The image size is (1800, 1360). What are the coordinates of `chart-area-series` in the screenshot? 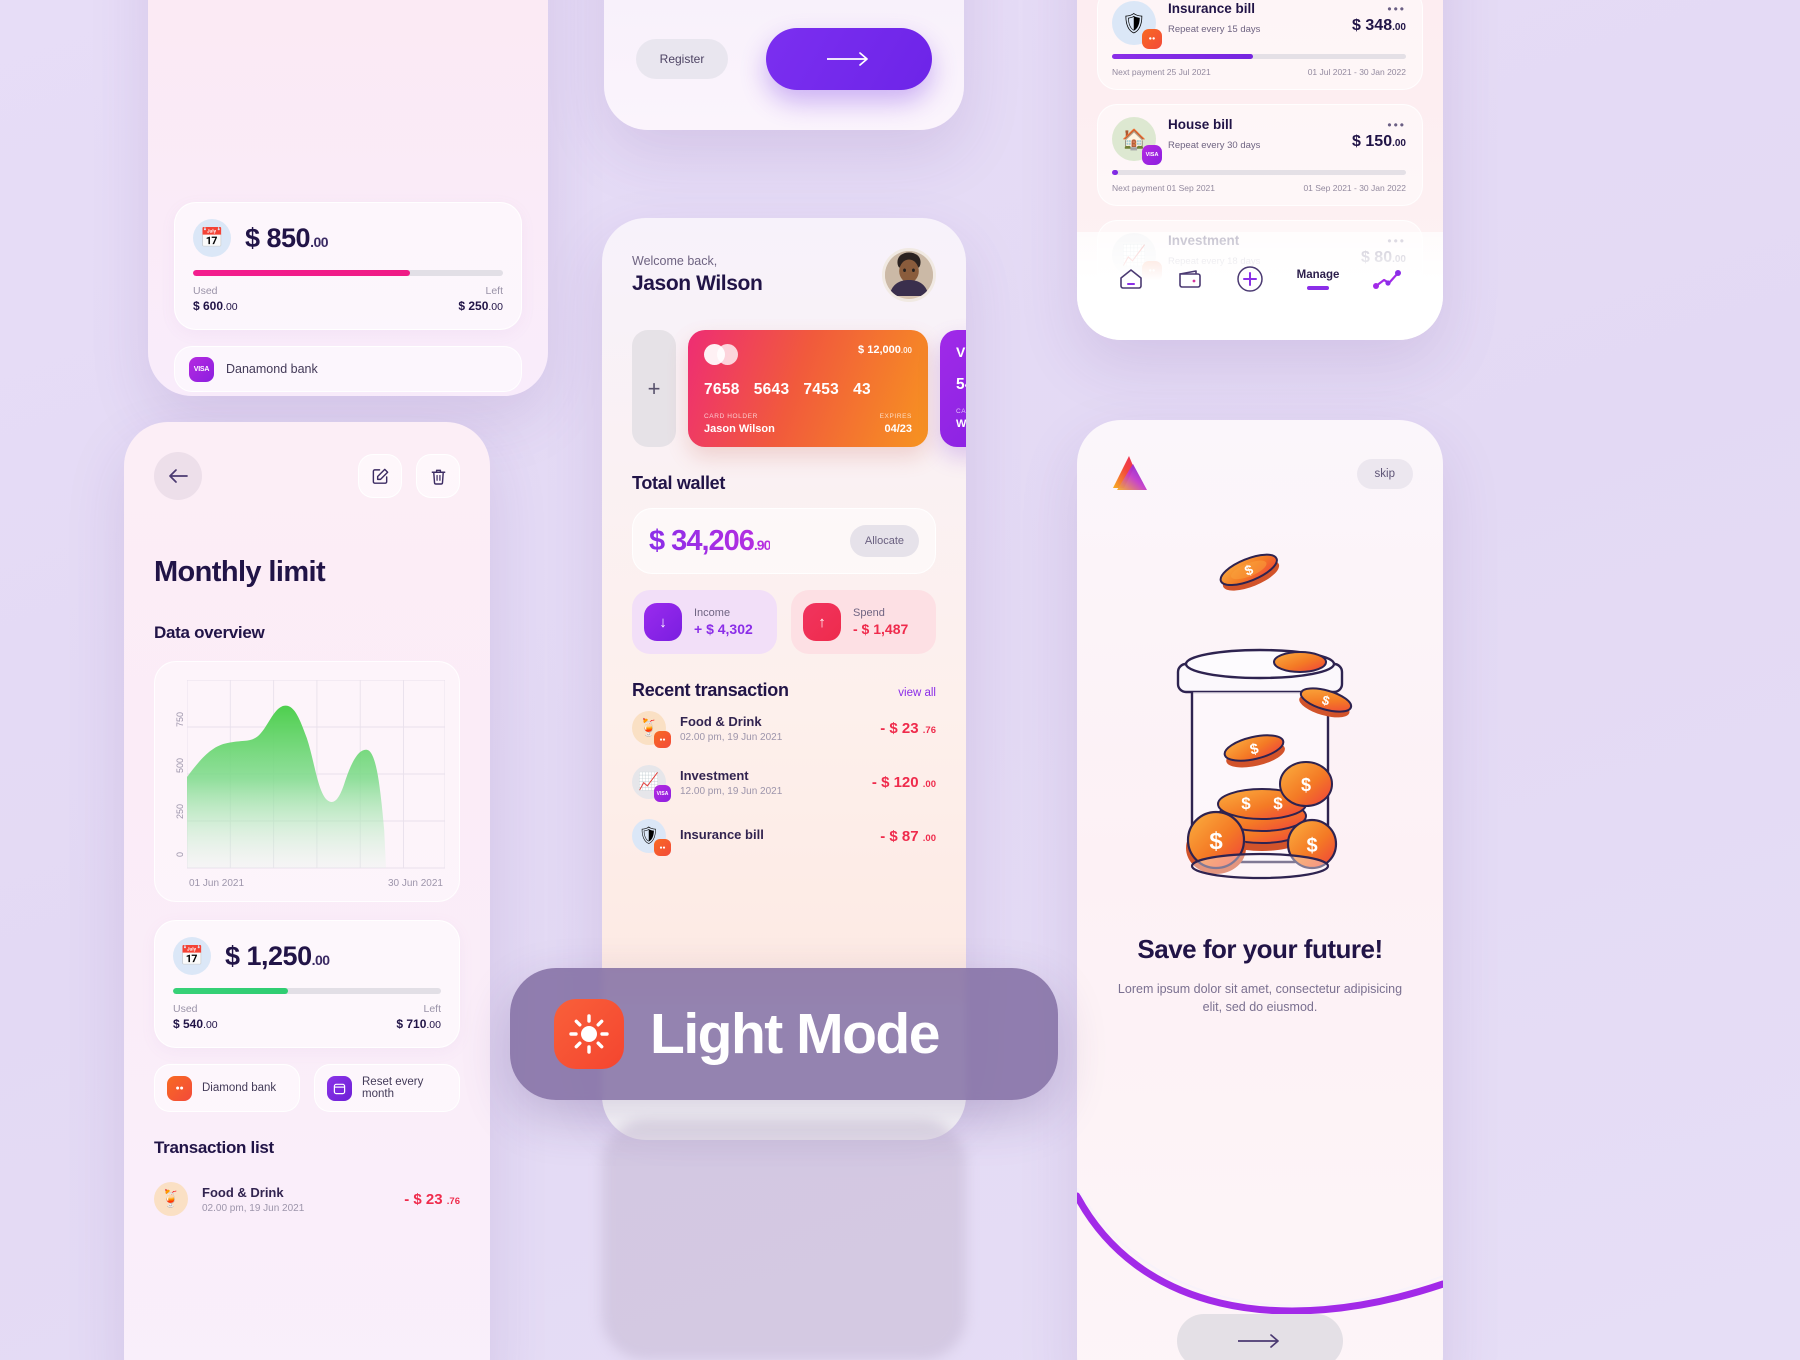 It's located at (287, 786).